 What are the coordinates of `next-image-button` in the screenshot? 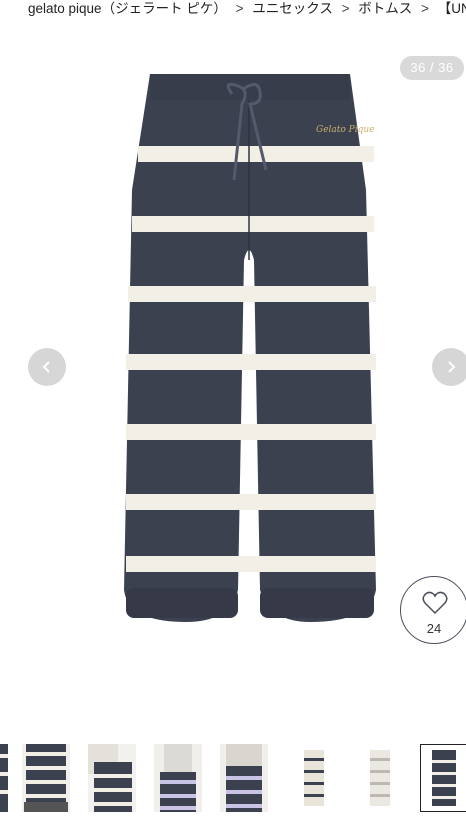 It's located at (449, 367).